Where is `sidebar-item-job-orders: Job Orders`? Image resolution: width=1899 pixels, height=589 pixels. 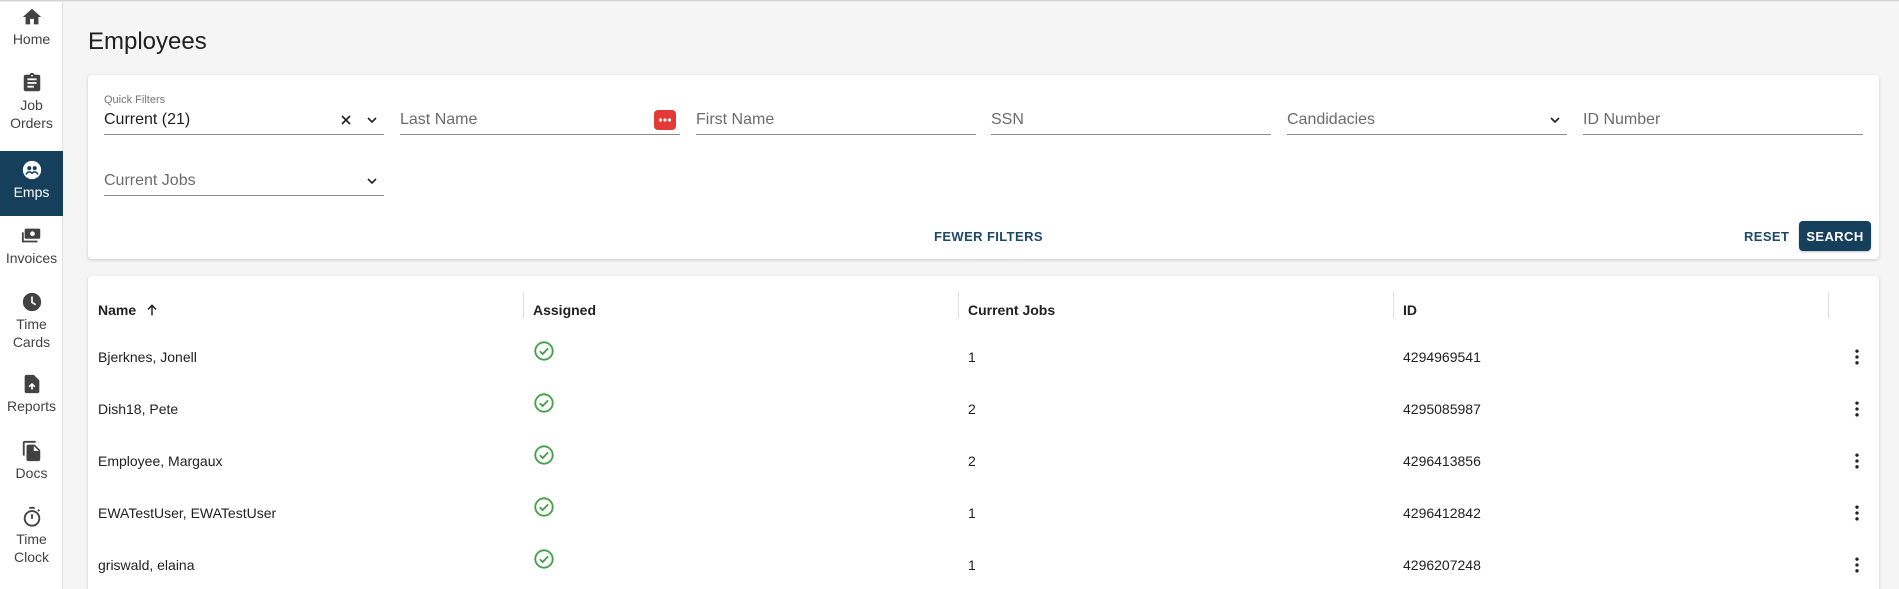
sidebar-item-job-orders: Job Orders is located at coordinates (31, 107).